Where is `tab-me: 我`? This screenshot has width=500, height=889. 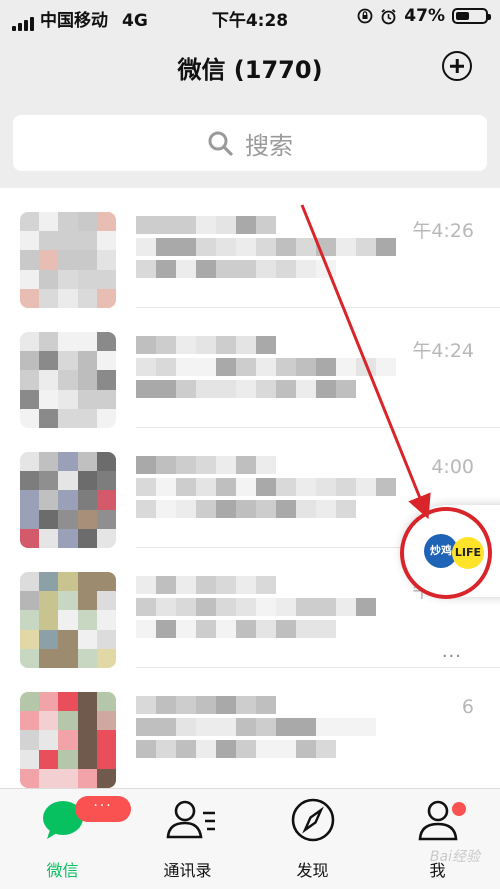
tab-me: 我 is located at coordinates (437, 842).